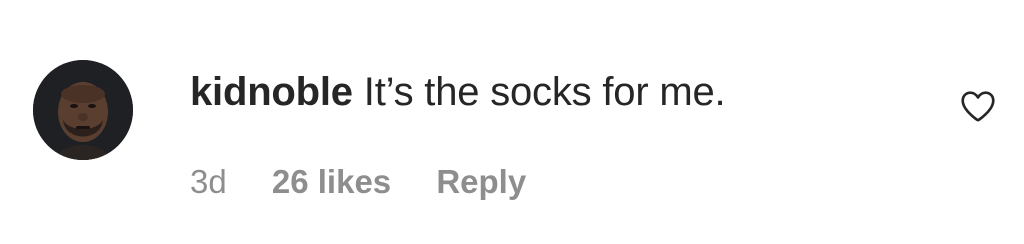 The width and height of the screenshot is (1024, 244). I want to click on like-button, so click(978, 106).